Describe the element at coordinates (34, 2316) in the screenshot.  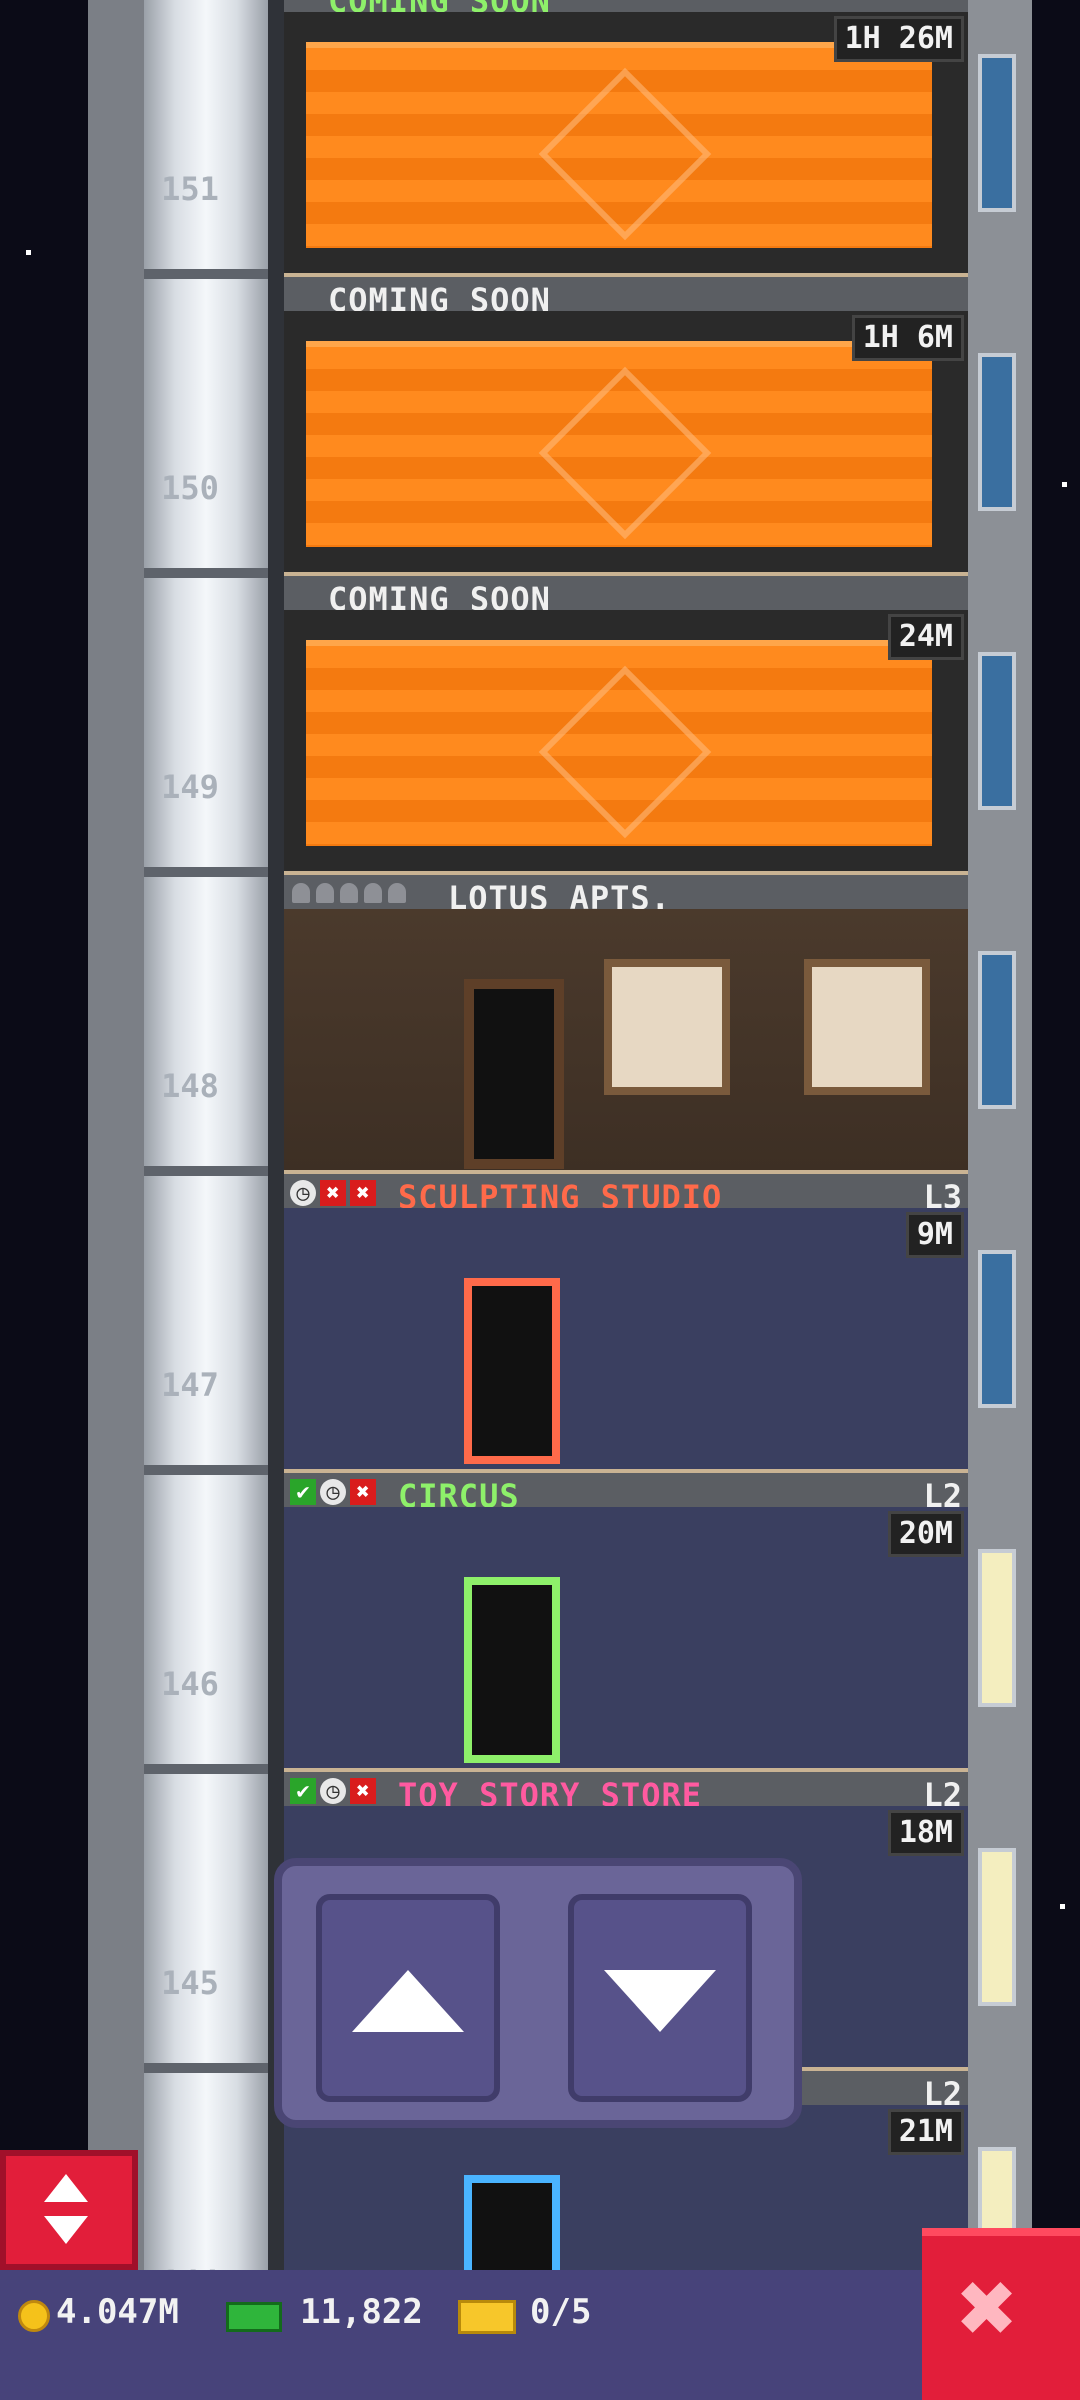
I see `coin-icon` at that location.